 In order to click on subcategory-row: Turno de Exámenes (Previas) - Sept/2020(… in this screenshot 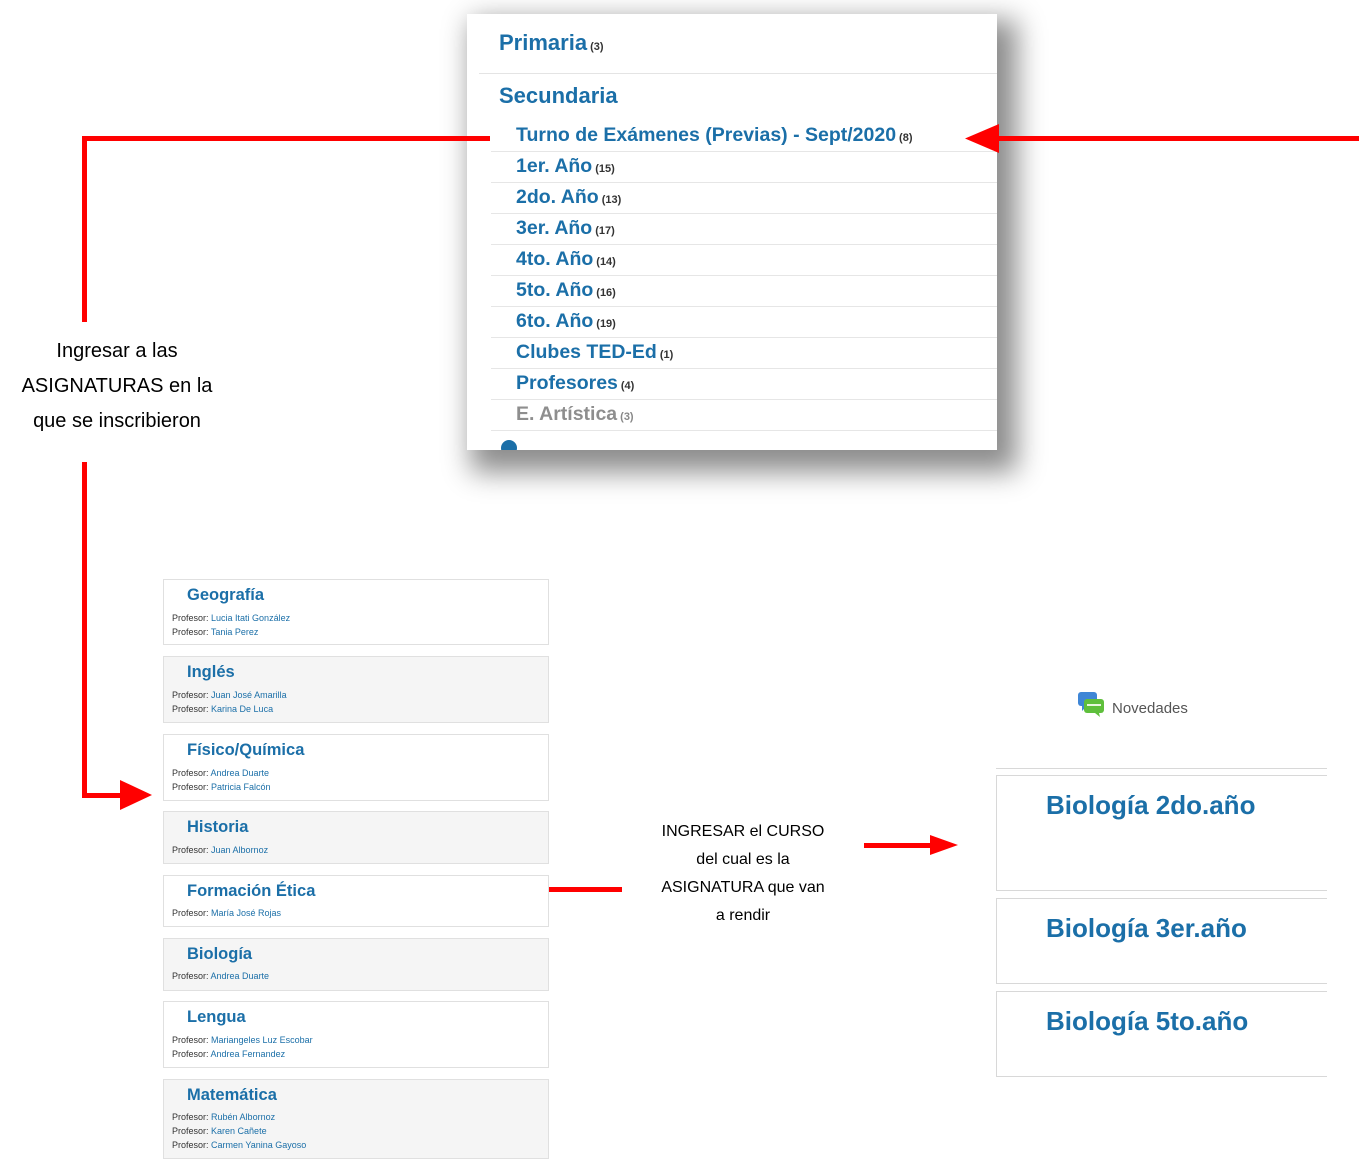, I will do `click(744, 136)`.